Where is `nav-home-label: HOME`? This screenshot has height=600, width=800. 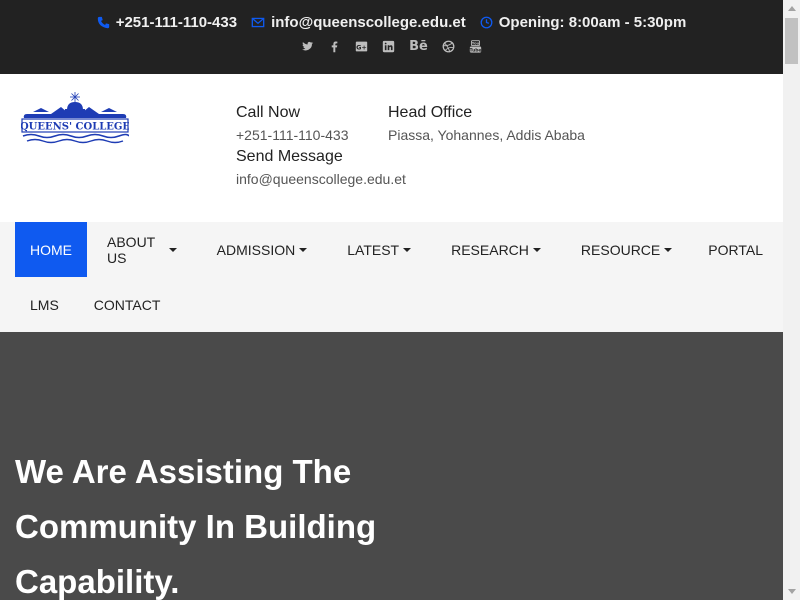 nav-home-label: HOME is located at coordinates (51, 249).